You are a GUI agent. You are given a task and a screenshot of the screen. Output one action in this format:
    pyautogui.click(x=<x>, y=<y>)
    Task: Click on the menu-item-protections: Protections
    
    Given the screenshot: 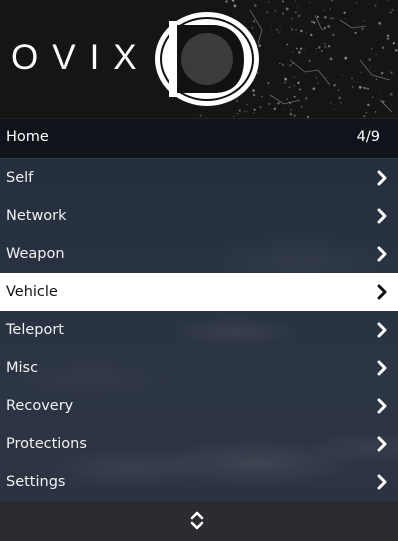 What is the action you would take?
    pyautogui.click(x=199, y=444)
    